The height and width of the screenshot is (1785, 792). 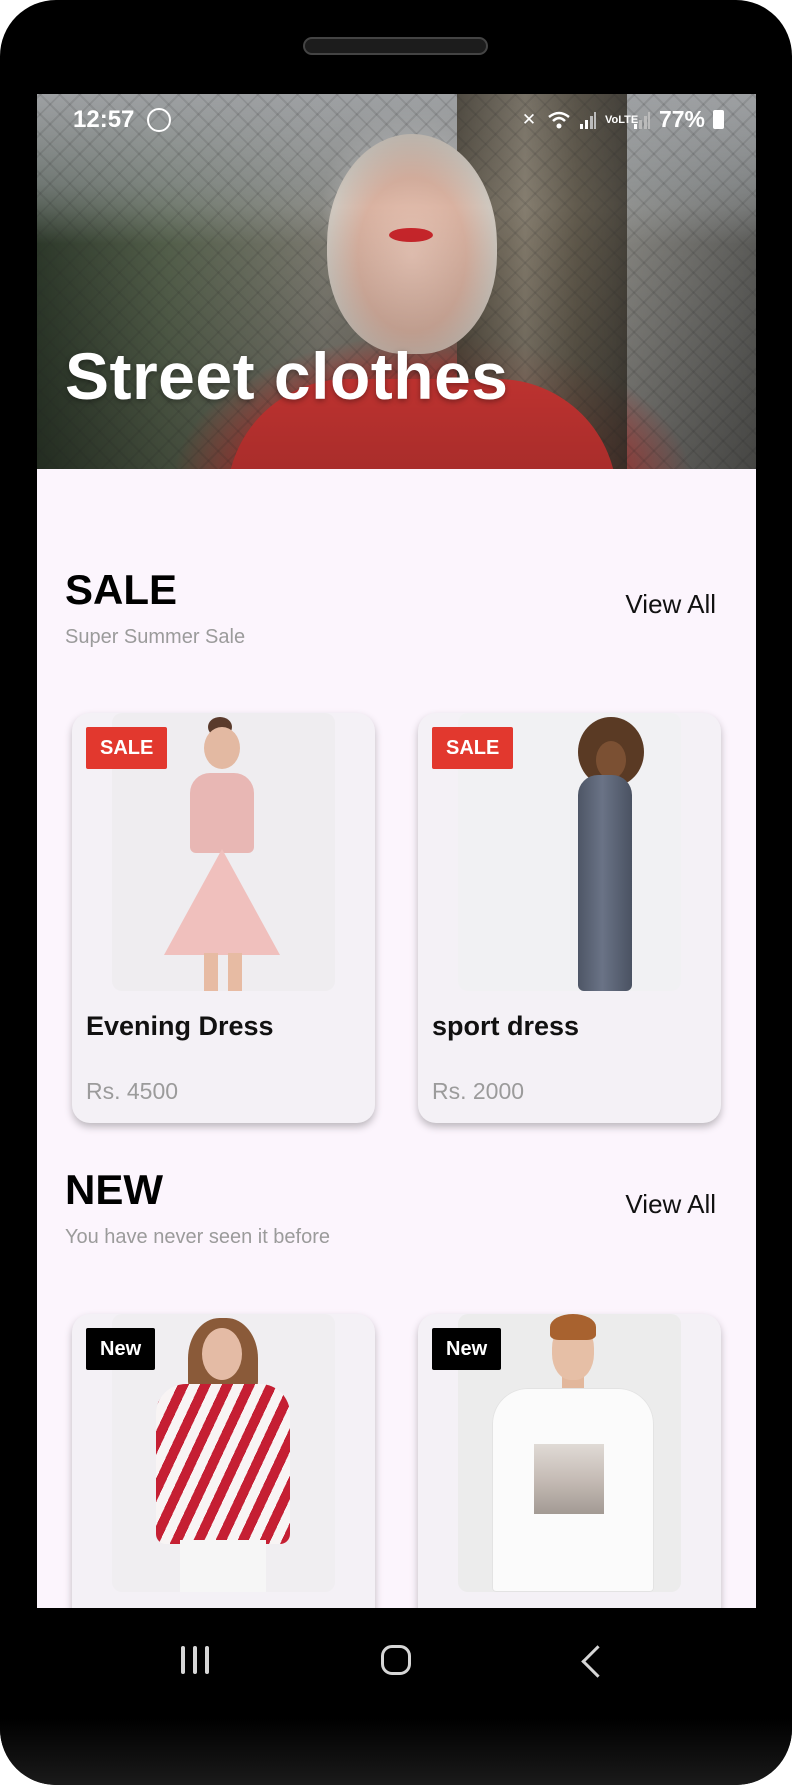 What do you see at coordinates (396, 1660) in the screenshot?
I see `home-icon` at bounding box center [396, 1660].